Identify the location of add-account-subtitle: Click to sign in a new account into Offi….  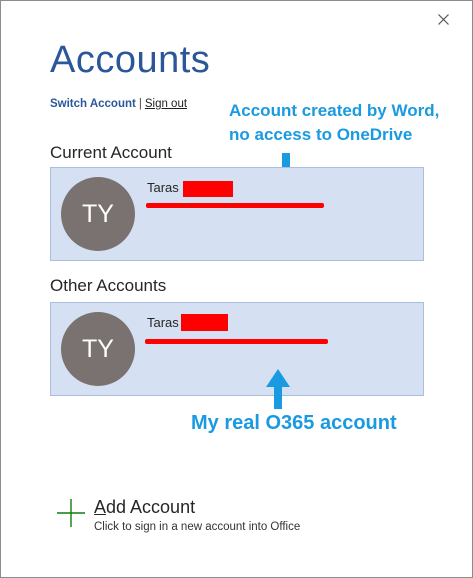
(197, 527).